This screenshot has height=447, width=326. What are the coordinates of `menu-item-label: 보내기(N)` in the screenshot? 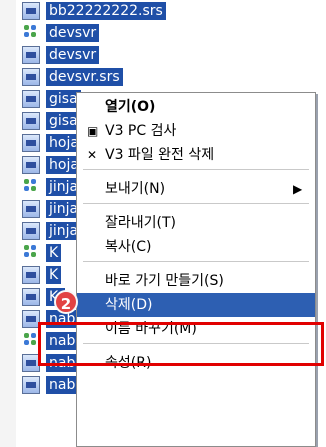 It's located at (135, 189).